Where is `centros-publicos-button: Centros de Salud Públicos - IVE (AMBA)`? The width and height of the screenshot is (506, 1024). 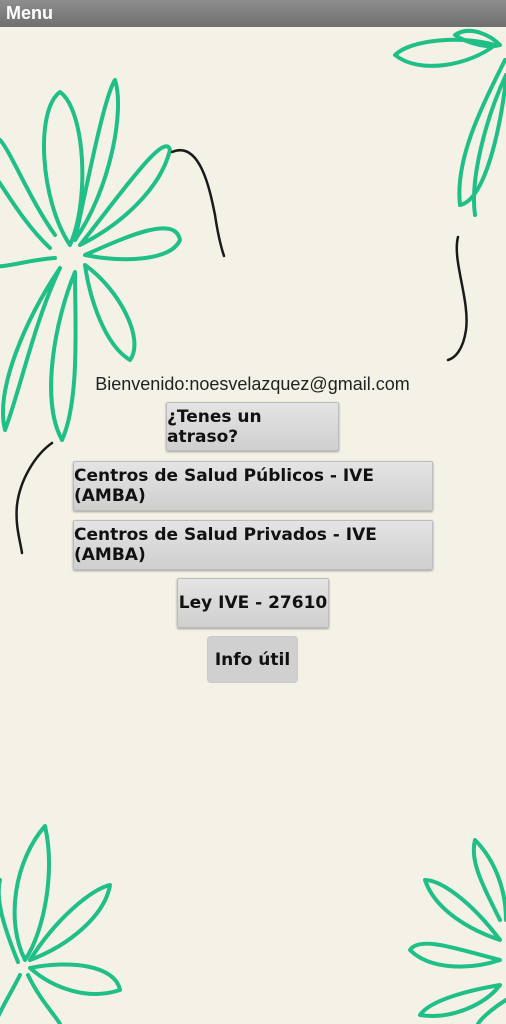
centros-publicos-button: Centros de Salud Públicos - IVE (AMBA) is located at coordinates (253, 486).